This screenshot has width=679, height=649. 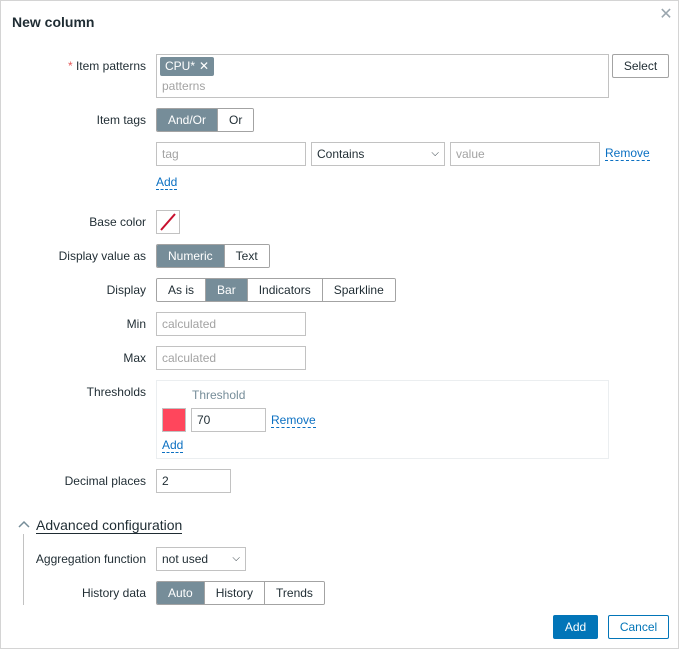 I want to click on tags-or-option: Or, so click(x=236, y=120).